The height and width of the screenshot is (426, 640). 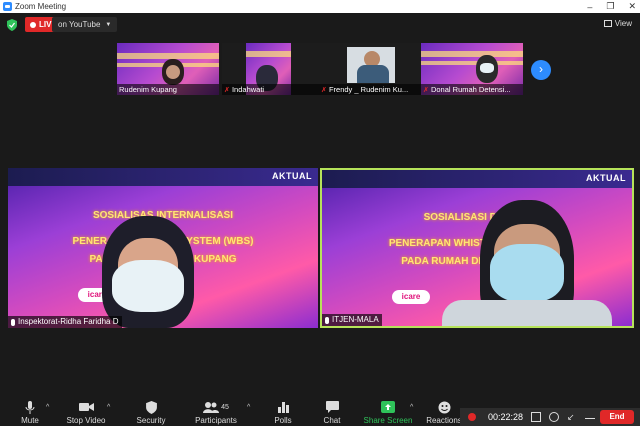 What do you see at coordinates (33, 24) in the screenshot?
I see `live-dot-icon` at bounding box center [33, 24].